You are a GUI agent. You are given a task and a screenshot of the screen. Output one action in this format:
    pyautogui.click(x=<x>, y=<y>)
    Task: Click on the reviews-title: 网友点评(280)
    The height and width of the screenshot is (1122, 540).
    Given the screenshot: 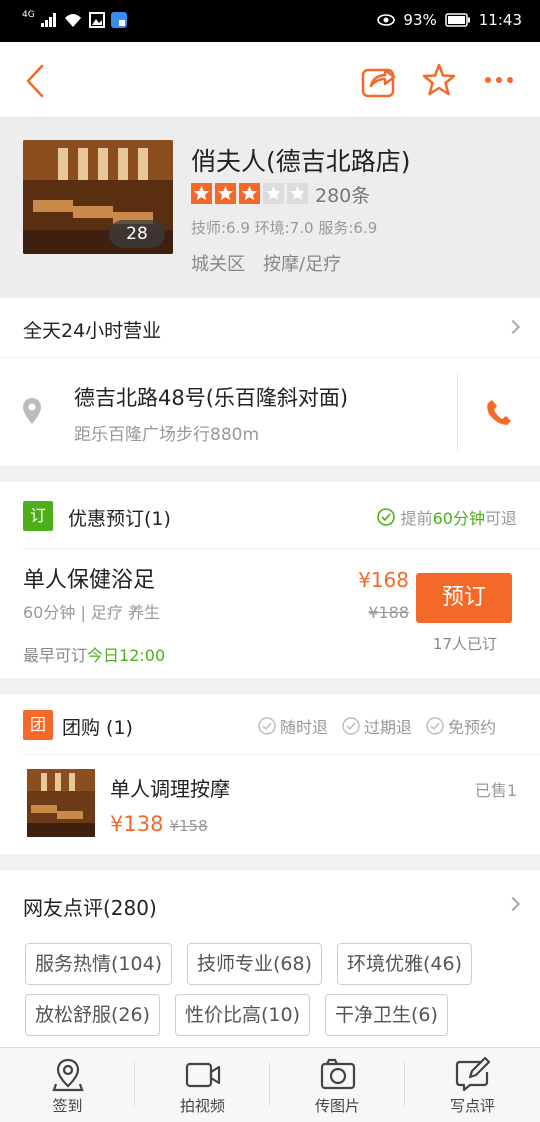 What is the action you would take?
    pyautogui.click(x=90, y=906)
    